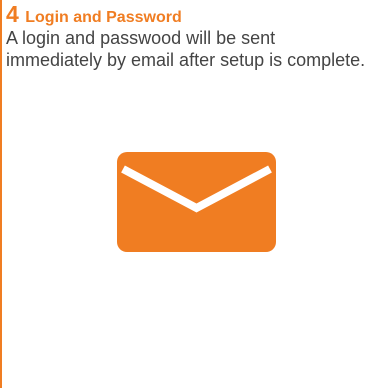 This screenshot has height=388, width=385. What do you see at coordinates (196, 202) in the screenshot?
I see `envelope-icon` at bounding box center [196, 202].